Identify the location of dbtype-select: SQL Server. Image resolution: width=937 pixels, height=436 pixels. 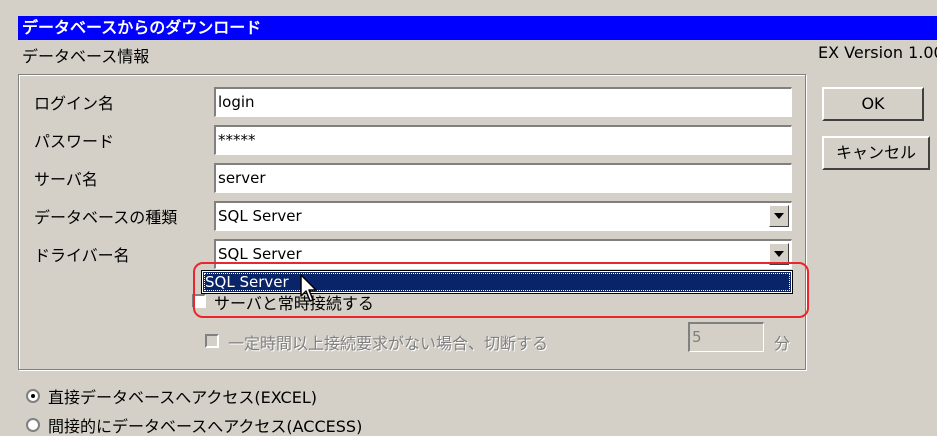
(503, 216).